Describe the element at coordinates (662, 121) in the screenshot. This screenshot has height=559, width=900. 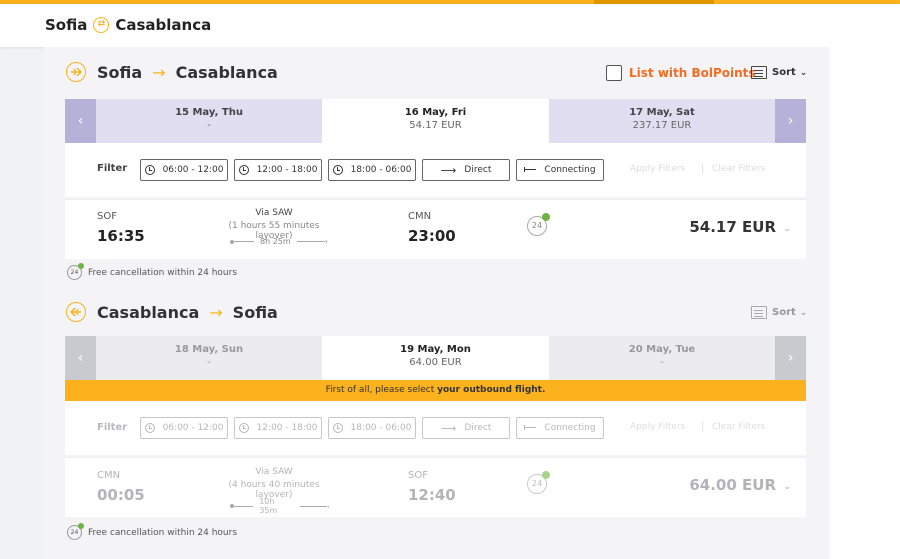
I see `date-cell: 17 May, Sat 237.17 EUR` at that location.